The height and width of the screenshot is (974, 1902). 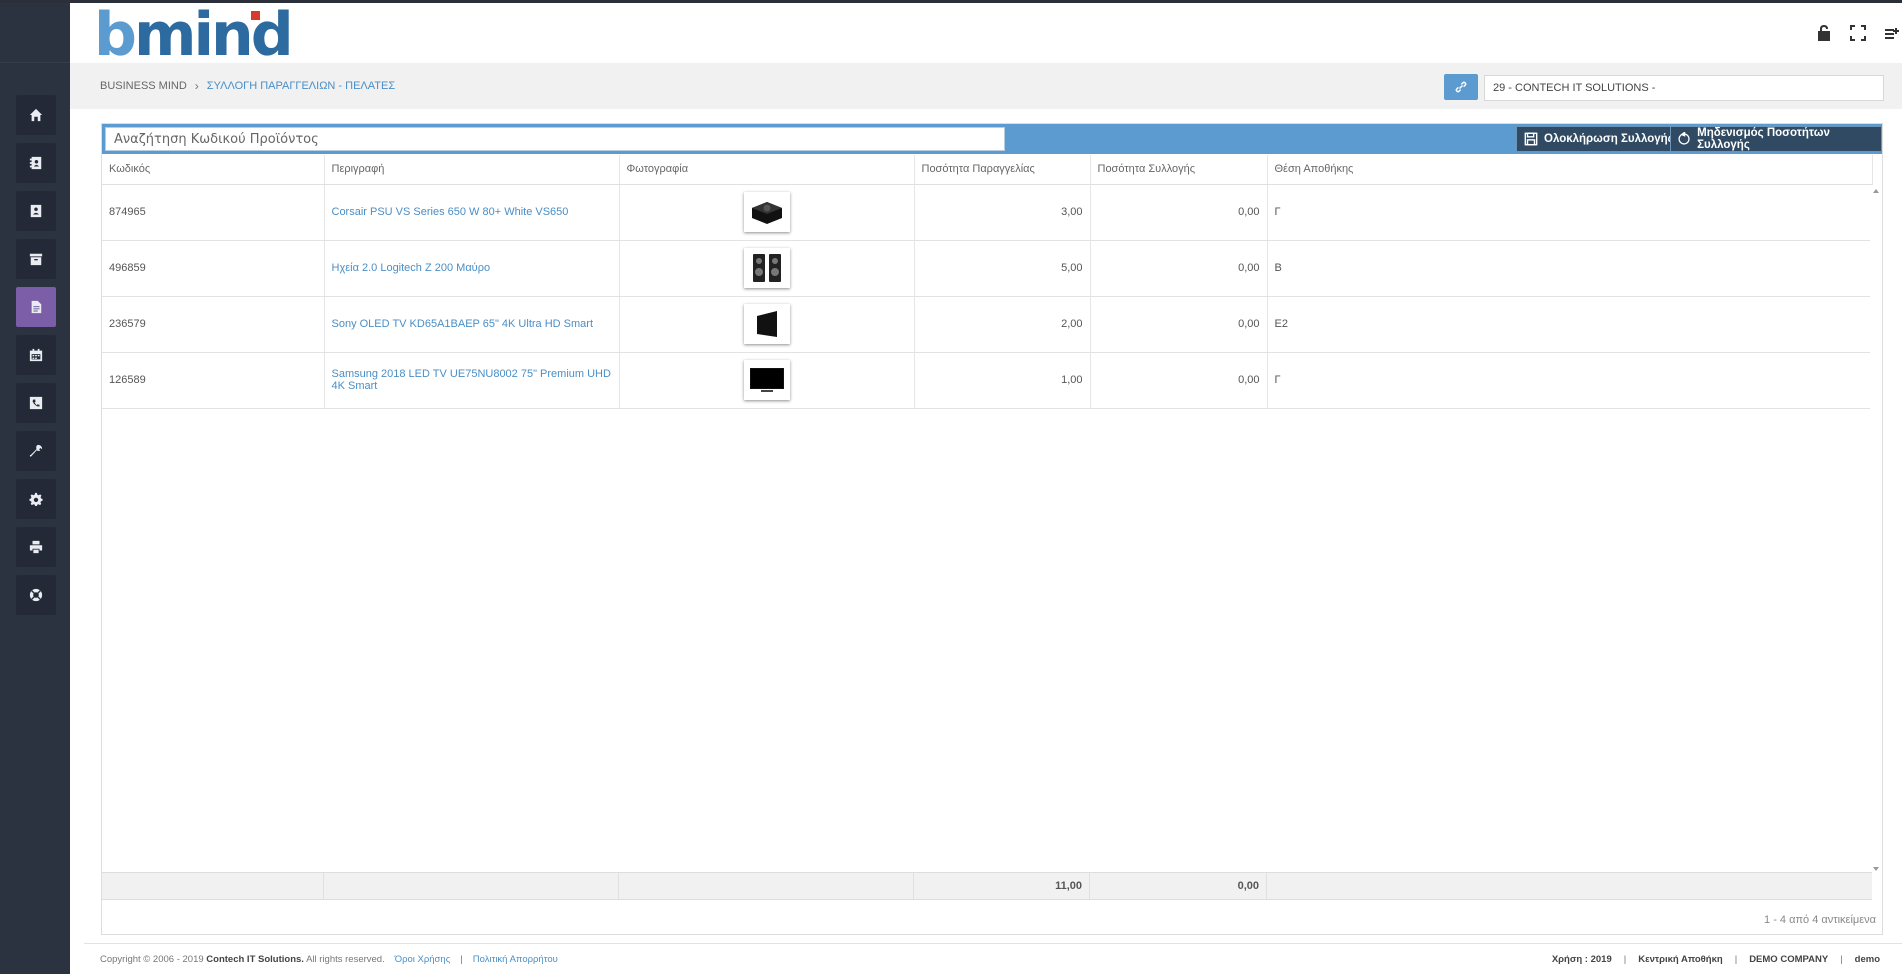 I want to click on document-icon, so click(x=36, y=307).